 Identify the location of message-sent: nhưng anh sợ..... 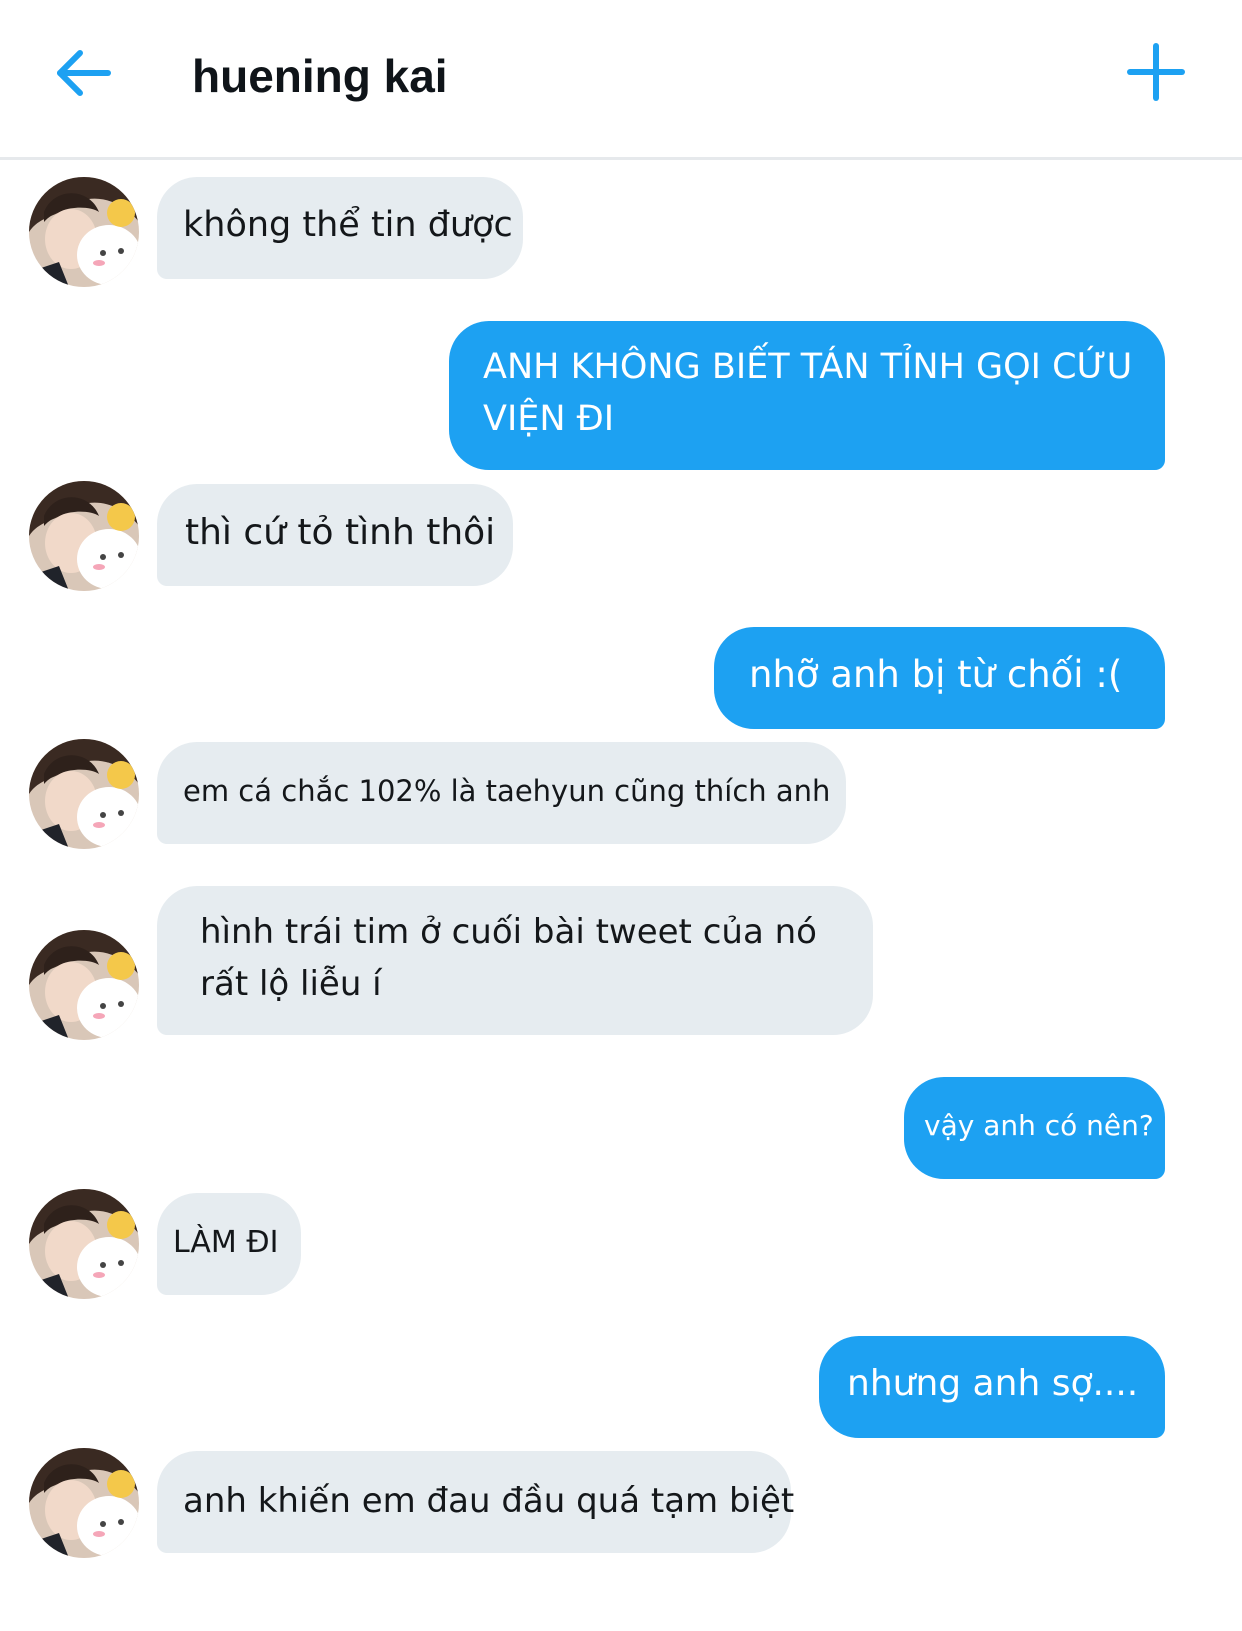
(992, 1387).